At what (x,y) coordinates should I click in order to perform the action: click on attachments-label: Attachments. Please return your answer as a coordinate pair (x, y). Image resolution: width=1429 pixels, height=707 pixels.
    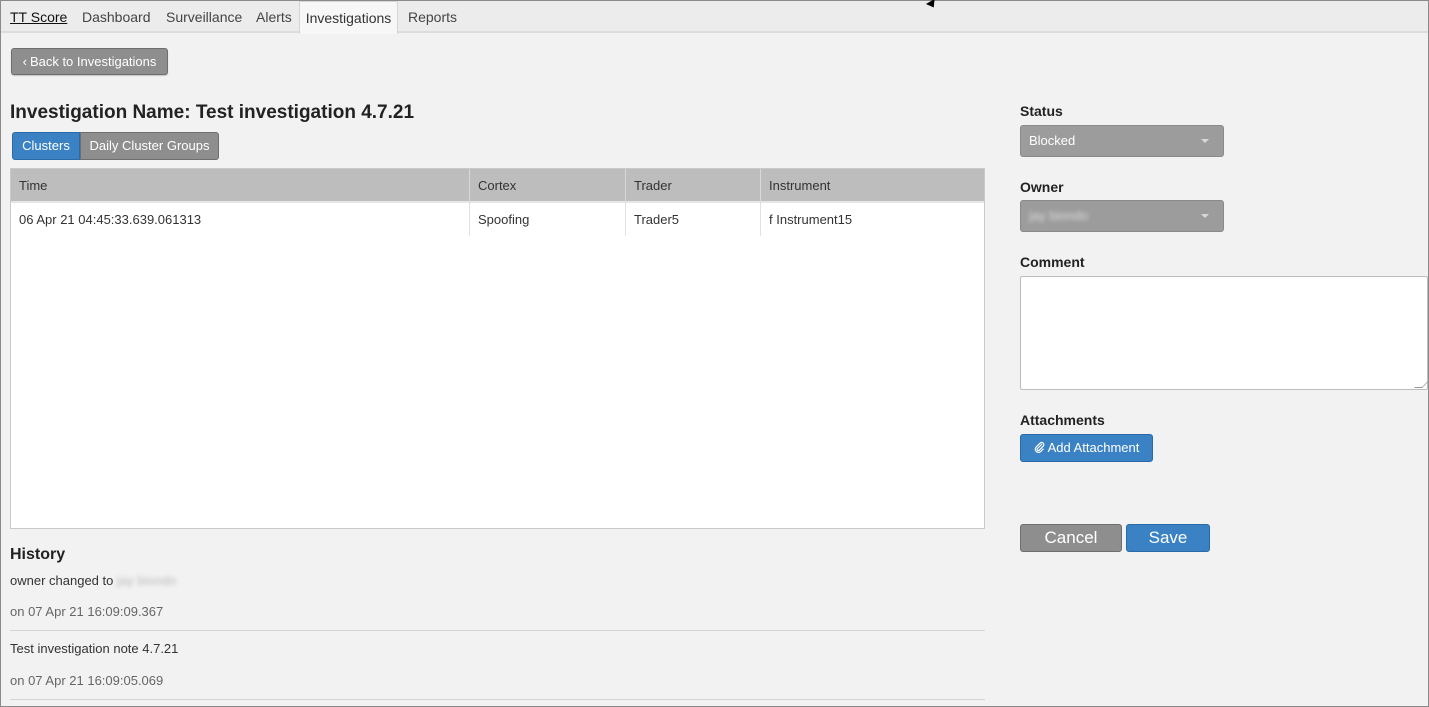
    Looking at the image, I should click on (1062, 420).